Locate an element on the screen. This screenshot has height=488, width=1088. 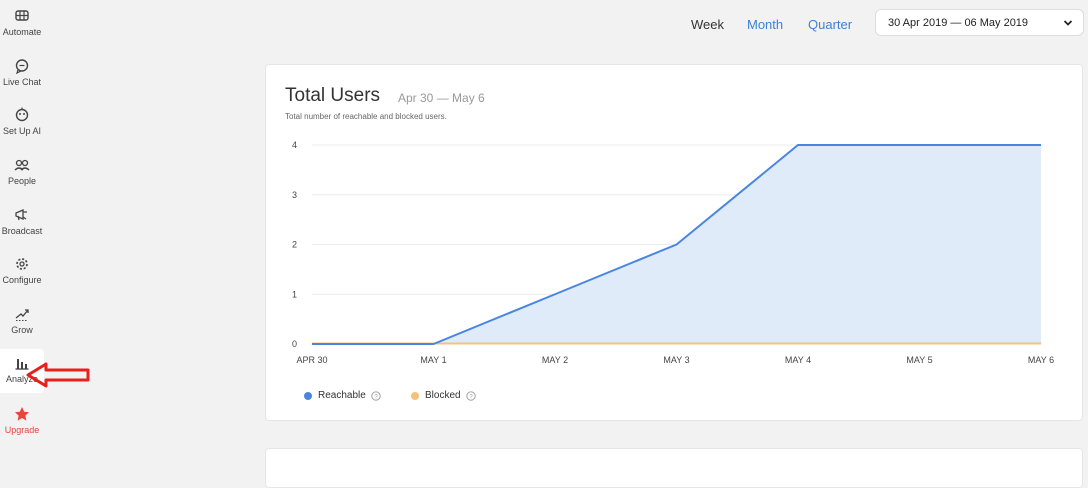
sidebar-item-label: Grow is located at coordinates (22, 330).